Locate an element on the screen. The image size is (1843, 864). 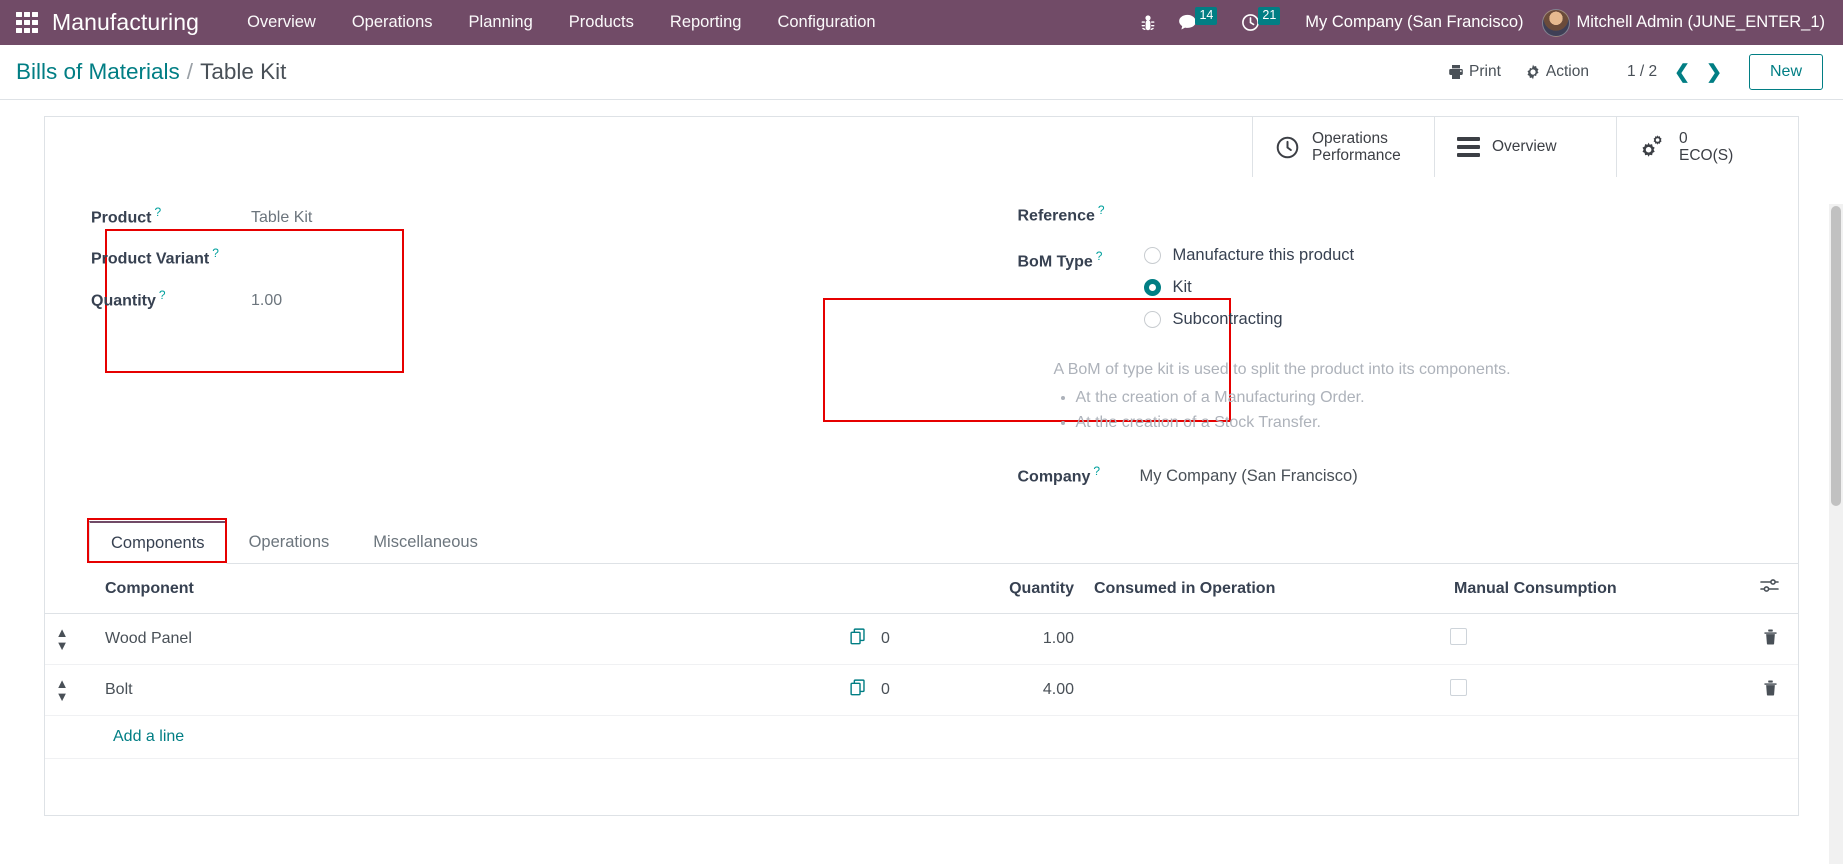
th-component: Component is located at coordinates (460, 589).